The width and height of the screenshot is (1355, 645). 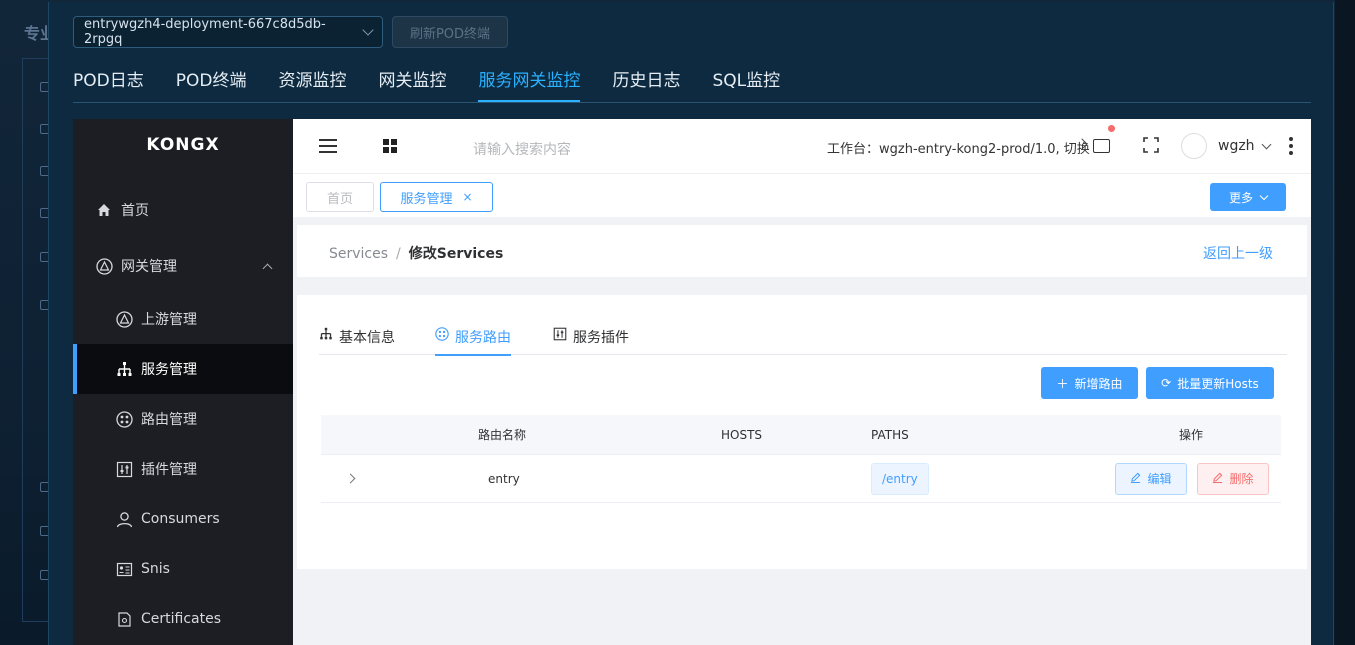 I want to click on route-actions-cell: 编辑 删除, so click(x=1192, y=478).